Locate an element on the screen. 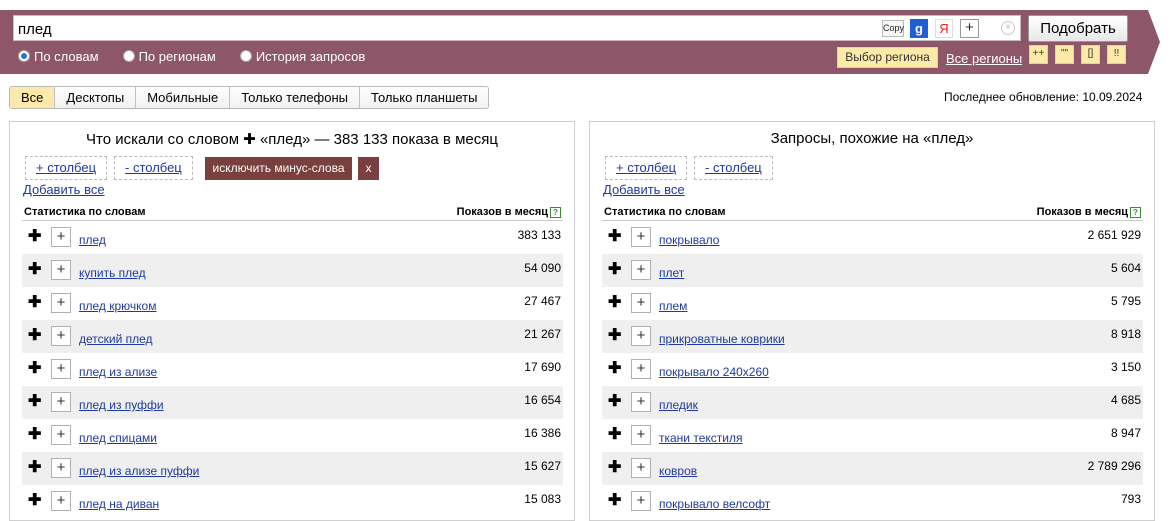 This screenshot has width=1173, height=521. phrase-link: плед из пуффи is located at coordinates (121, 405).